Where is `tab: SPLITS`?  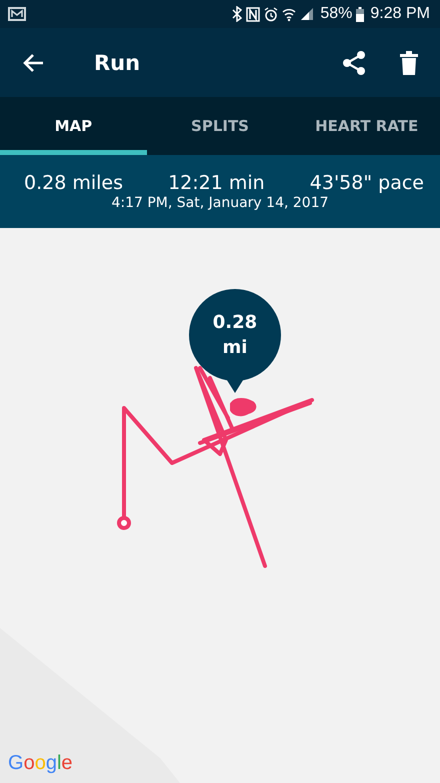 tab: SPLITS is located at coordinates (220, 126).